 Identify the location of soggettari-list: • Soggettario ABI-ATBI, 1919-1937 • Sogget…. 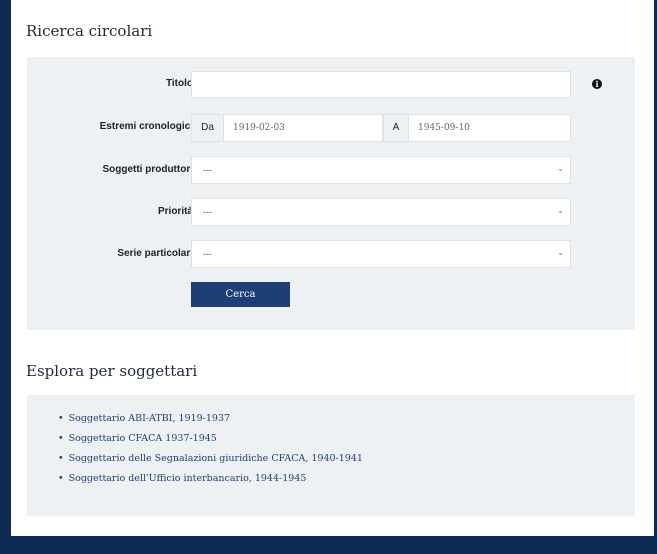
(210, 452).